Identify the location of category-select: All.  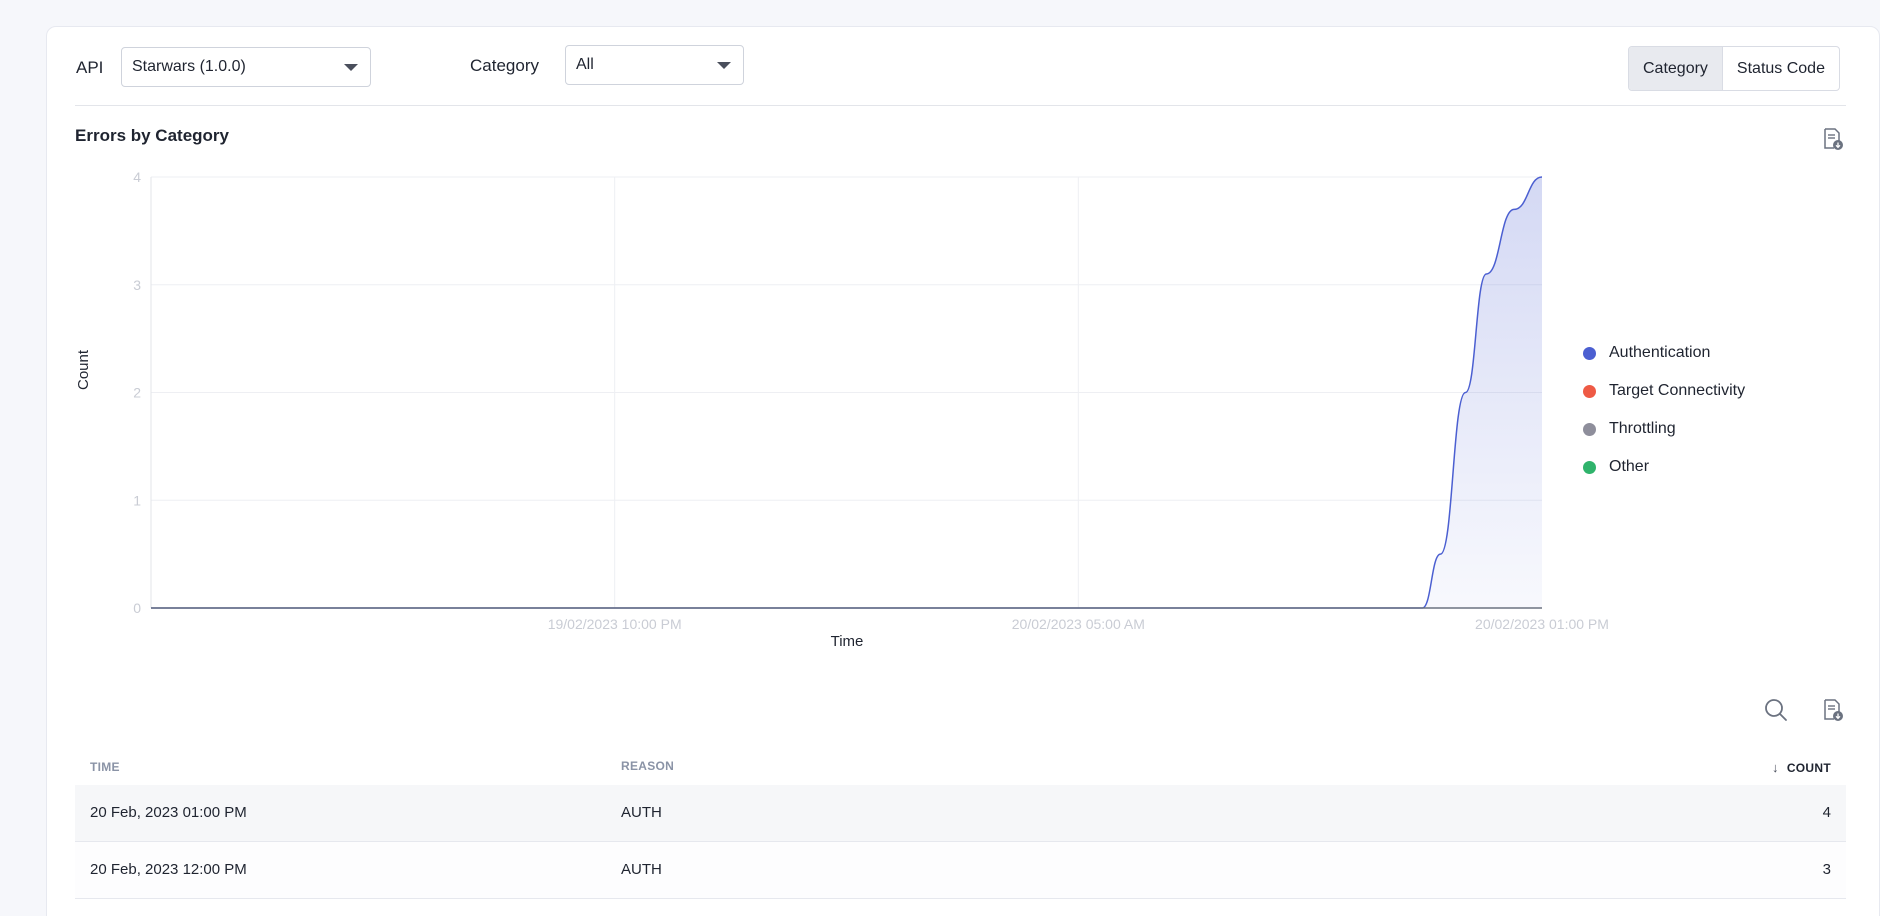
(654, 65).